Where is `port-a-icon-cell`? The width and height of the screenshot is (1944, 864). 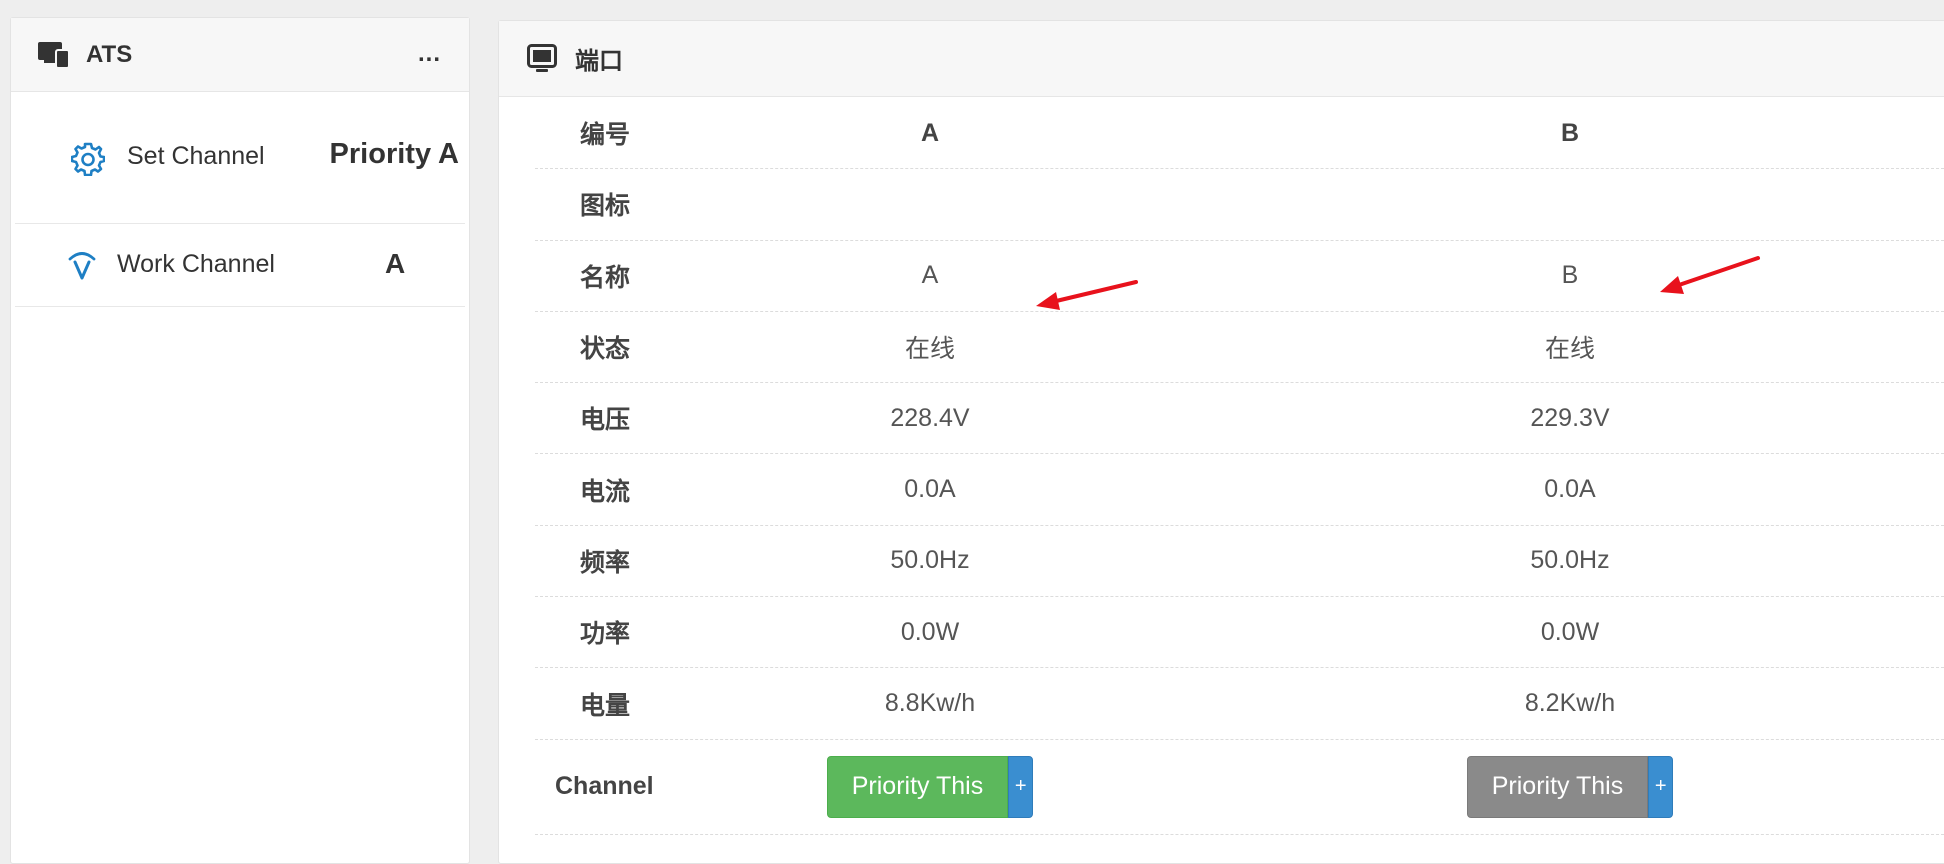
port-a-icon-cell is located at coordinates (930, 204).